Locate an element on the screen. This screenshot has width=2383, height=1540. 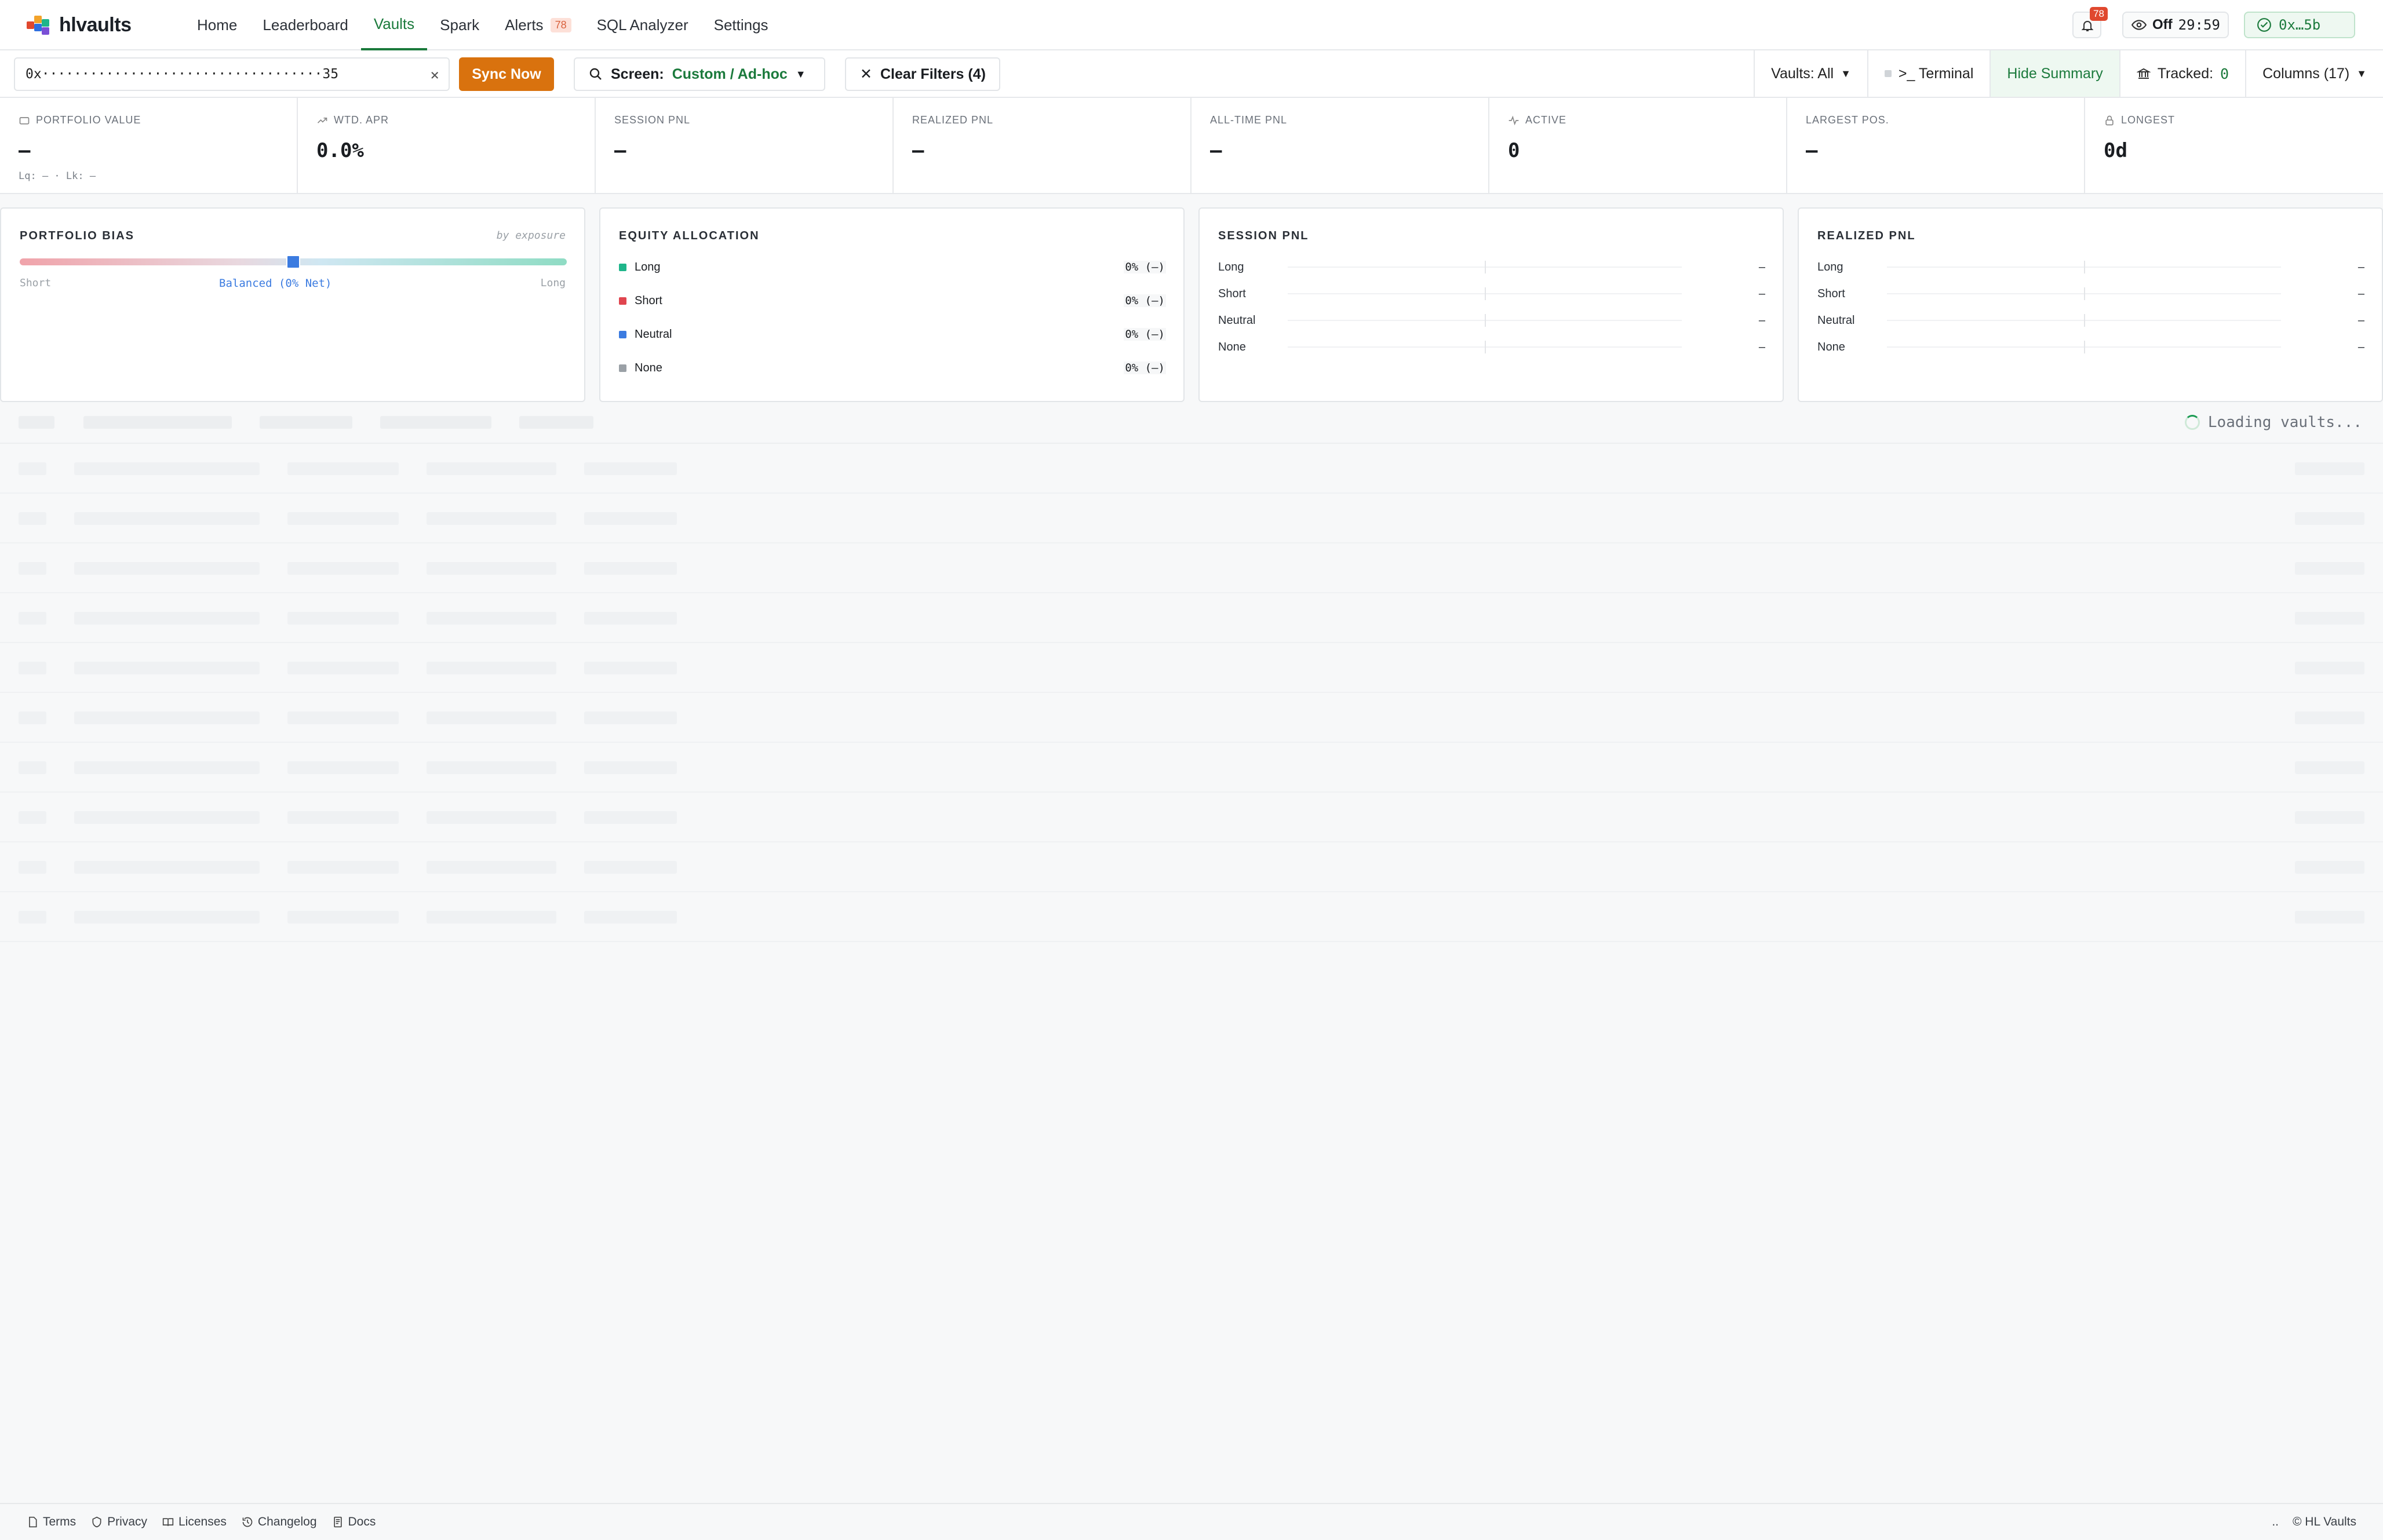
equity-row: None 0% (–) is located at coordinates (893, 368).